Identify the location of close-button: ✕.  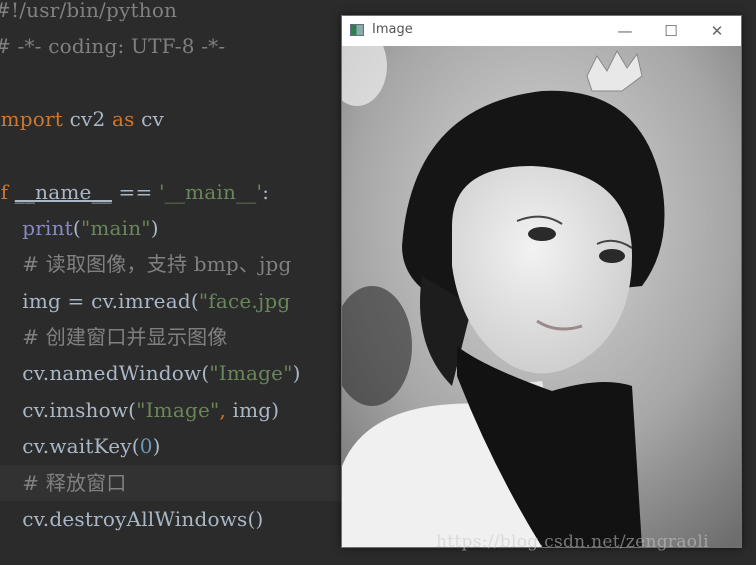
(717, 31).